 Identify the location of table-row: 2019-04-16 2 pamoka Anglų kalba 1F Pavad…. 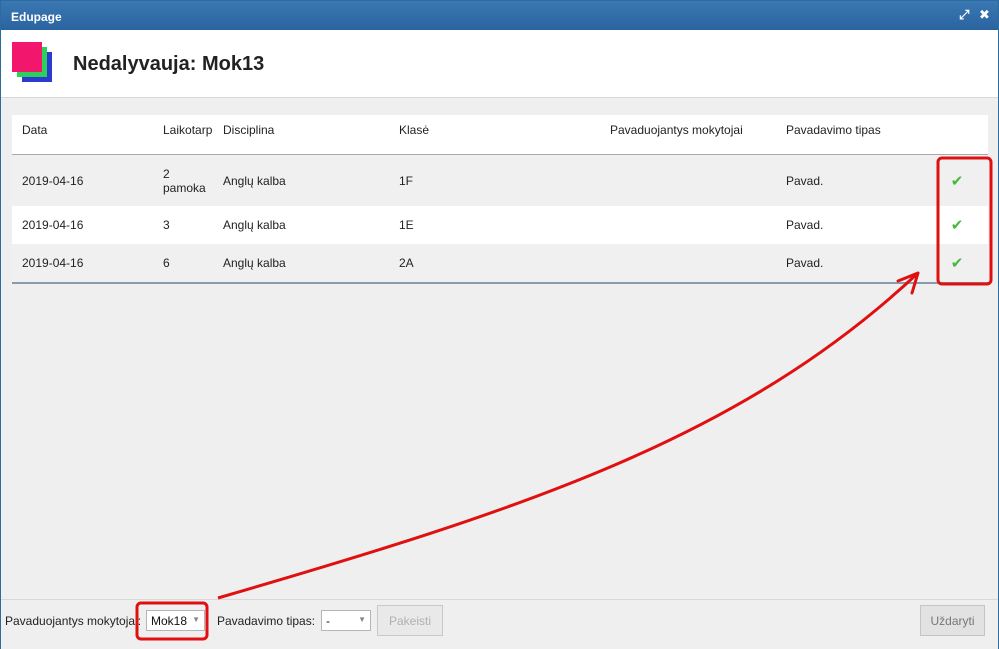
(500, 180).